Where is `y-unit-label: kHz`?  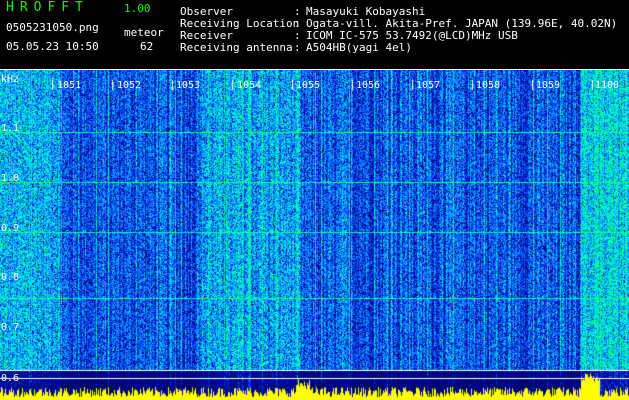 y-unit-label: kHz is located at coordinates (10, 79).